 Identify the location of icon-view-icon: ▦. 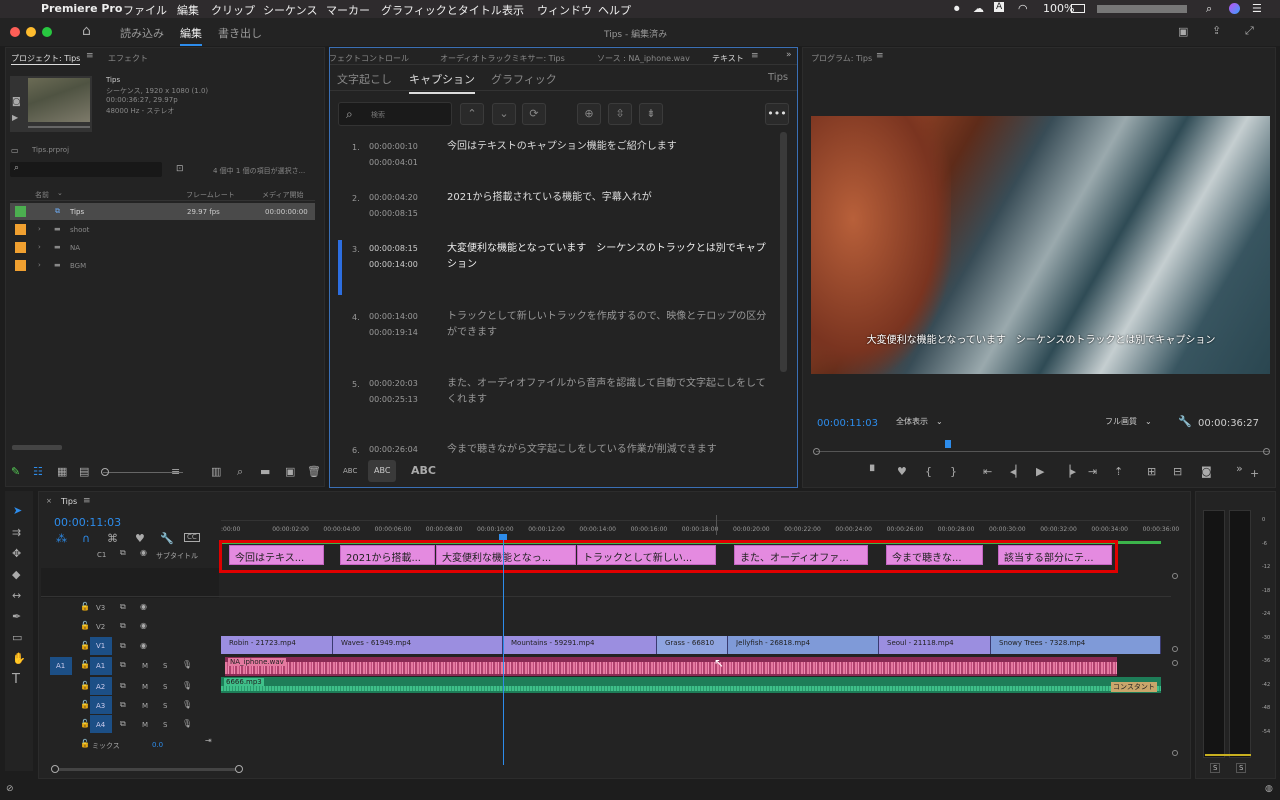
(62, 471).